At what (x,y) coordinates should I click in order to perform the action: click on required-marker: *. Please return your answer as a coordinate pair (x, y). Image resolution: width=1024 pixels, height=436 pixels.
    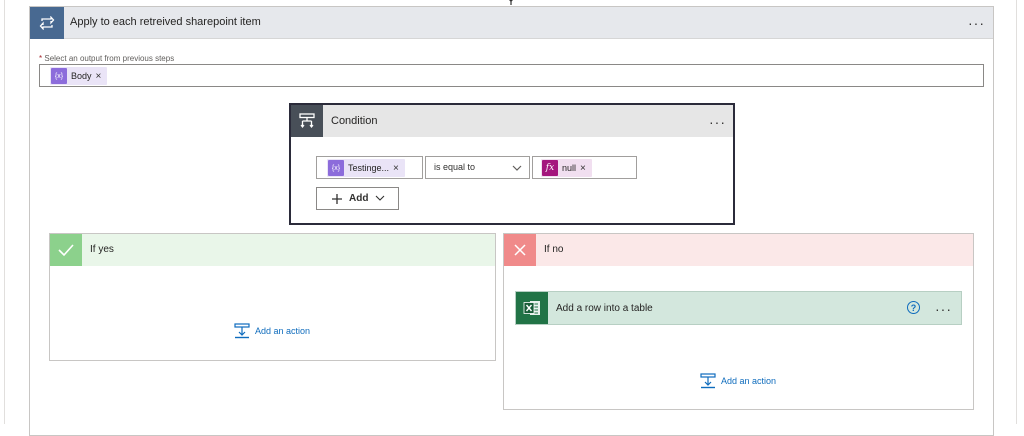
    Looking at the image, I should click on (41, 58).